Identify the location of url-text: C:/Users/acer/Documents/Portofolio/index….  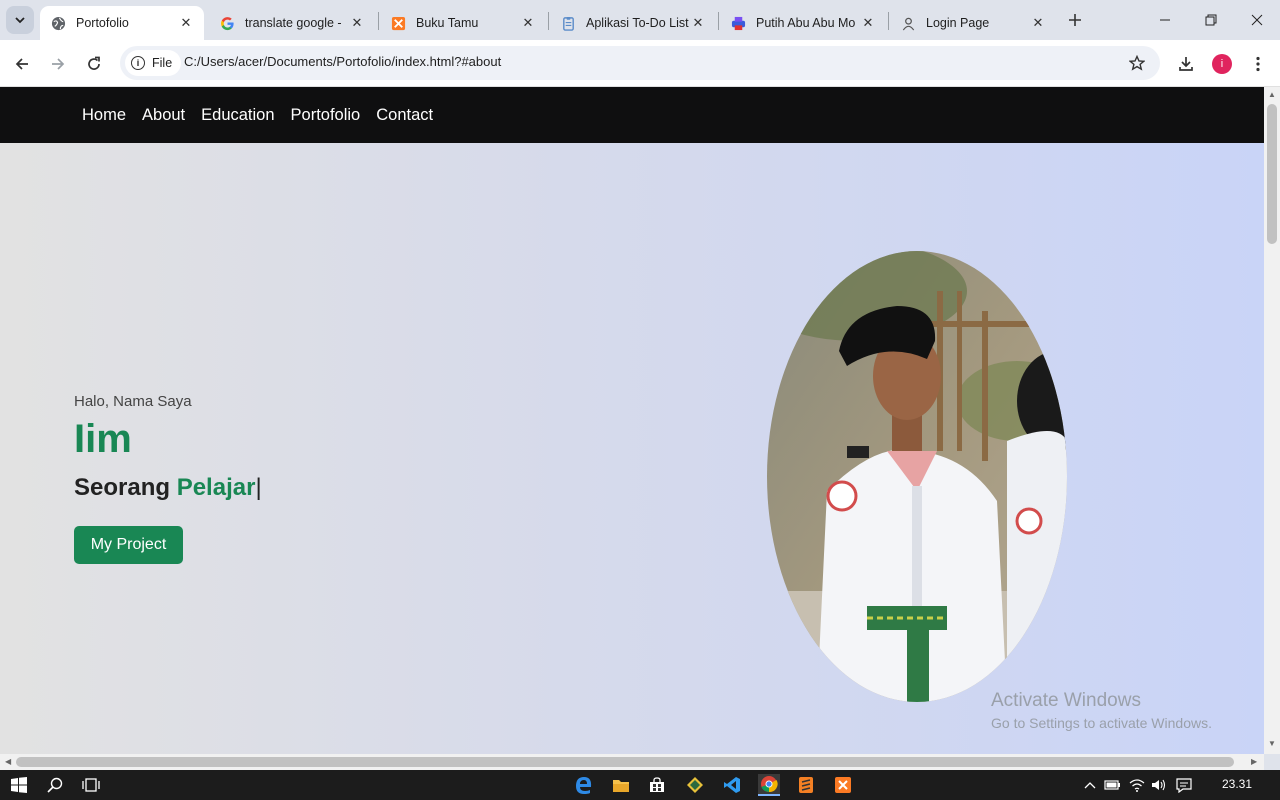
(342, 61).